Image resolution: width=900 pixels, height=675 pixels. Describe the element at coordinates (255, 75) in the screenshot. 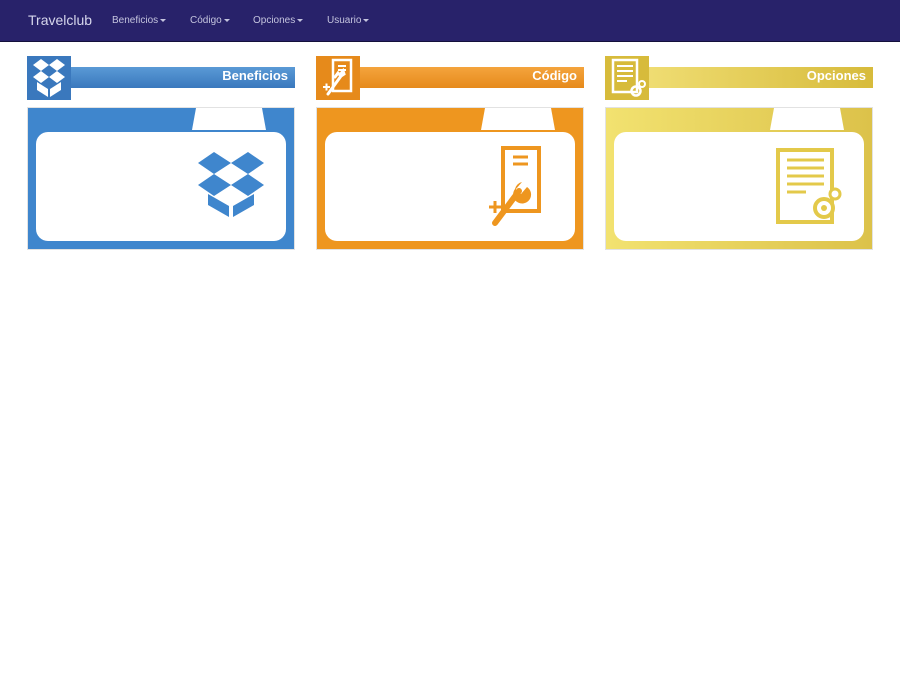

I see `card-title: Beneficios` at that location.